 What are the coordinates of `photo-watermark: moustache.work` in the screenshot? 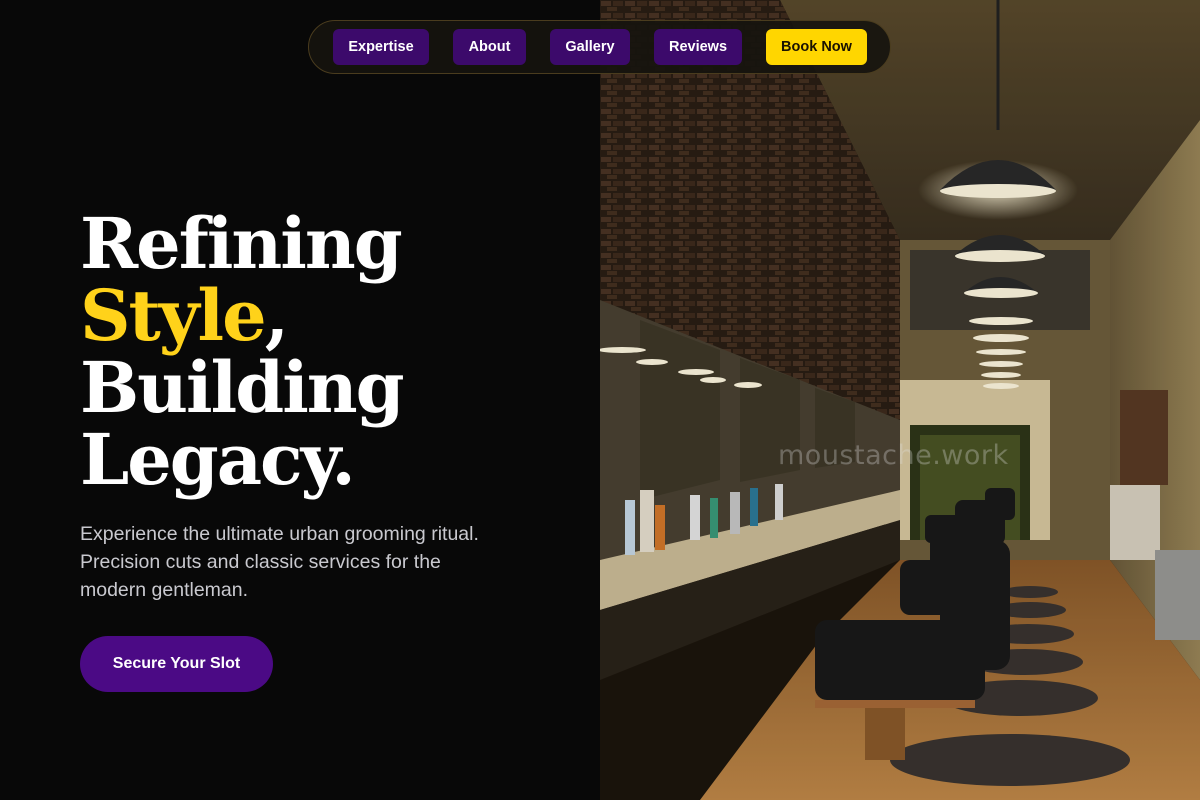 It's located at (893, 455).